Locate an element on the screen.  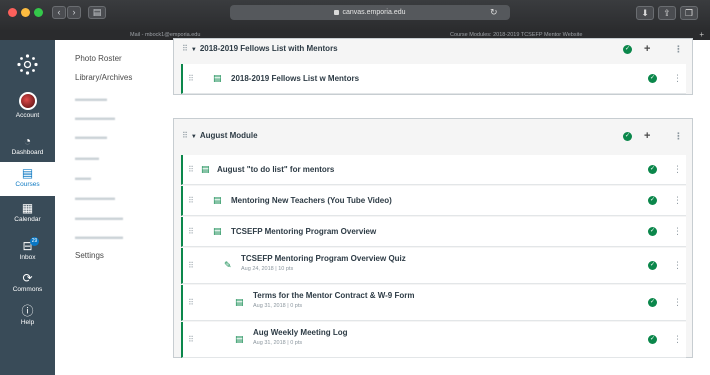
module-item-title: Terms for the Mentor Contract & W-9 Form is located at coordinates (333, 295).